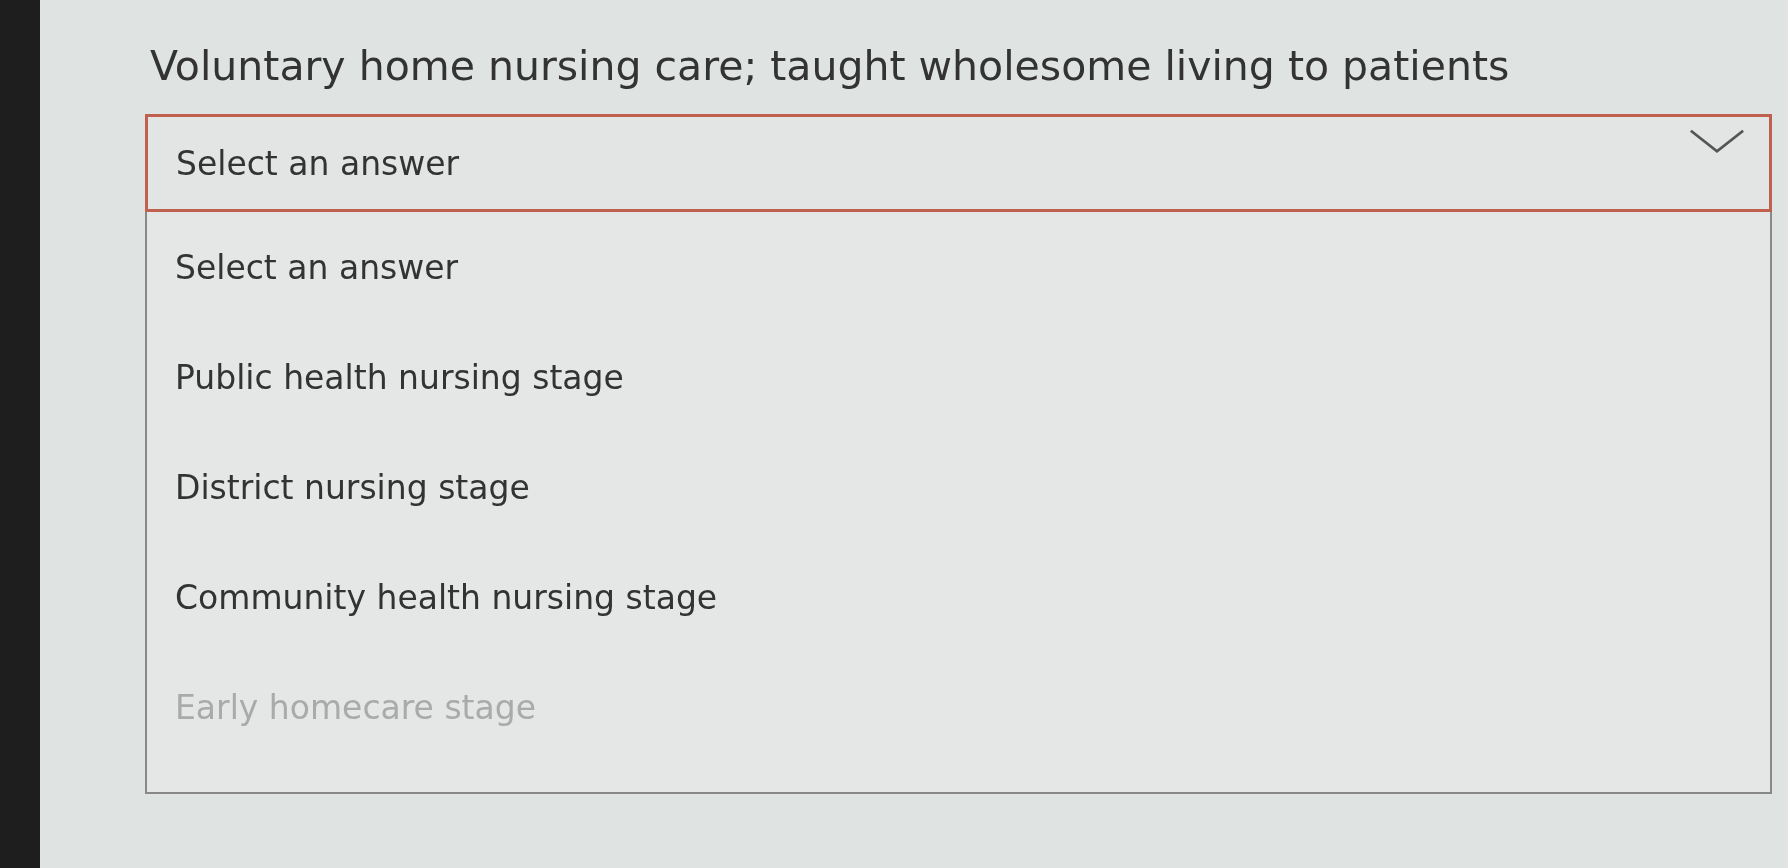  What do you see at coordinates (958, 487) in the screenshot?
I see `dropdown-option: District nursing stage` at bounding box center [958, 487].